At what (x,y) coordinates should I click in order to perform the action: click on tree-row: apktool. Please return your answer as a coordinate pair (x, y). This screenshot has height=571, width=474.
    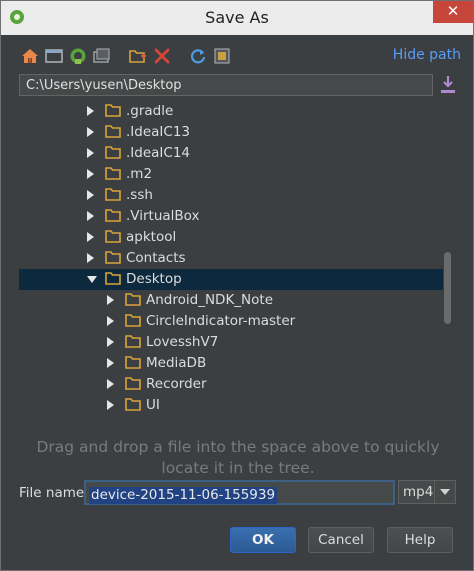
    Looking at the image, I should click on (231, 237).